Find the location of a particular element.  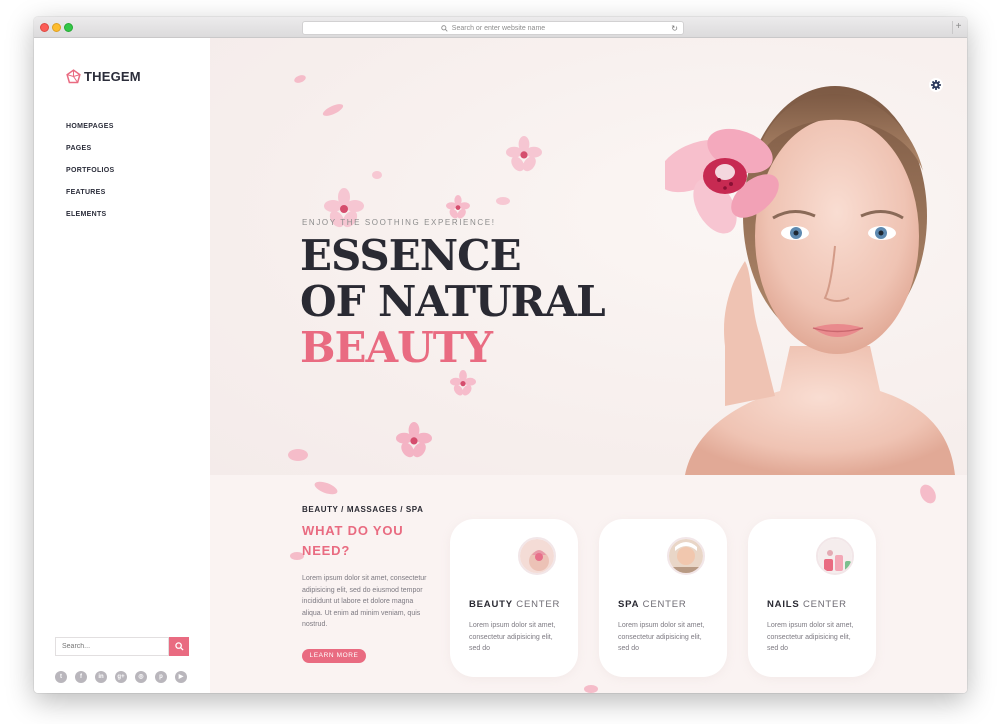

card-title: NAILS CENTER is located at coordinates (807, 604).